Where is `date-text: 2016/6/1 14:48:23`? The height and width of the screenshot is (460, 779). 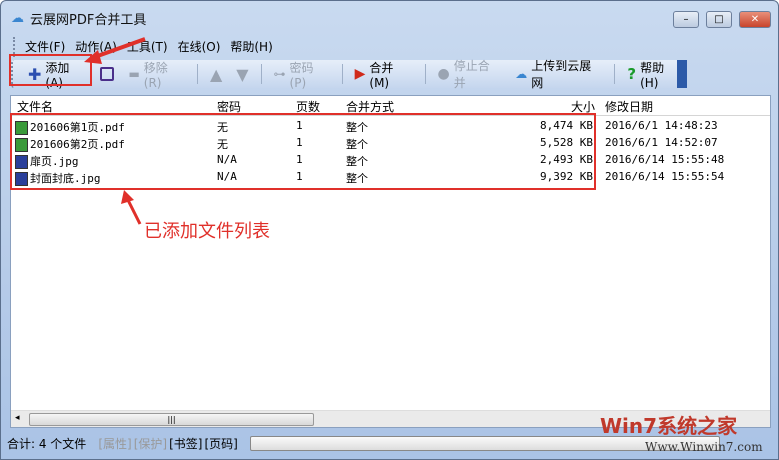
date-text: 2016/6/1 14:48:23 is located at coordinates (661, 125).